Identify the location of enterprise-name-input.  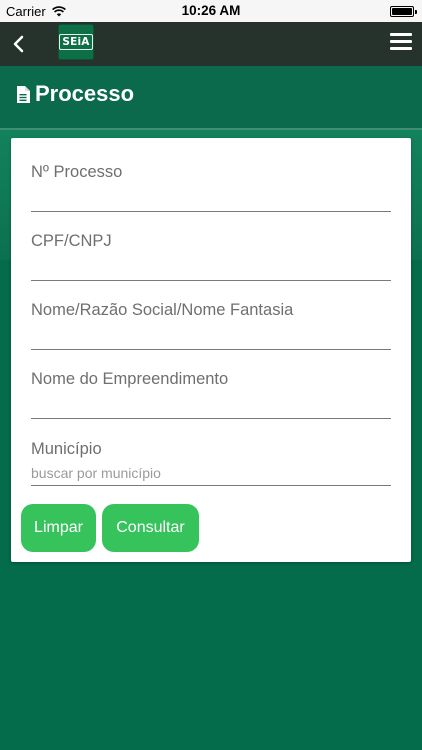
(211, 406).